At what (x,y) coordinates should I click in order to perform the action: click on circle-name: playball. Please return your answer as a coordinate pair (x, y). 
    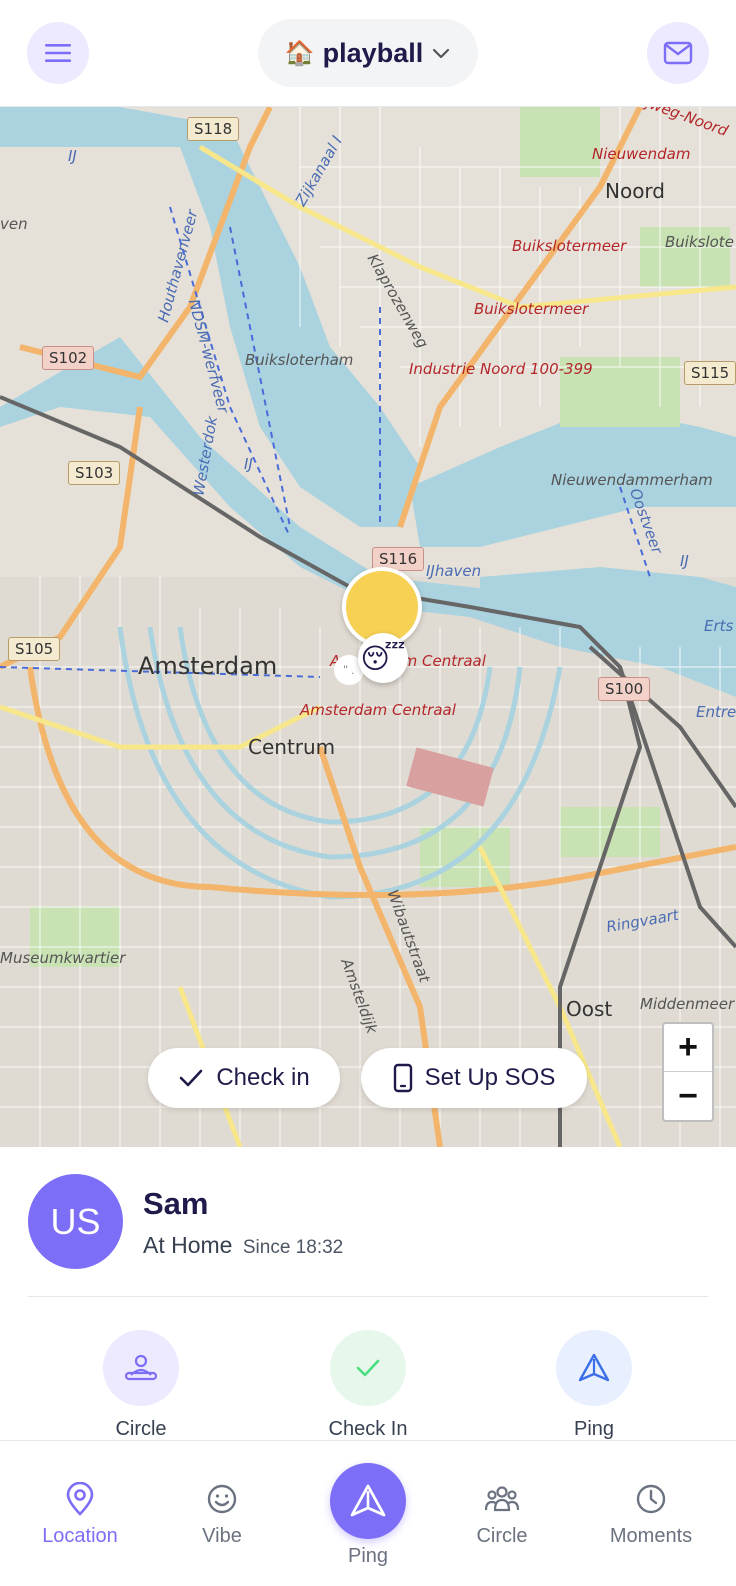
    Looking at the image, I should click on (373, 52).